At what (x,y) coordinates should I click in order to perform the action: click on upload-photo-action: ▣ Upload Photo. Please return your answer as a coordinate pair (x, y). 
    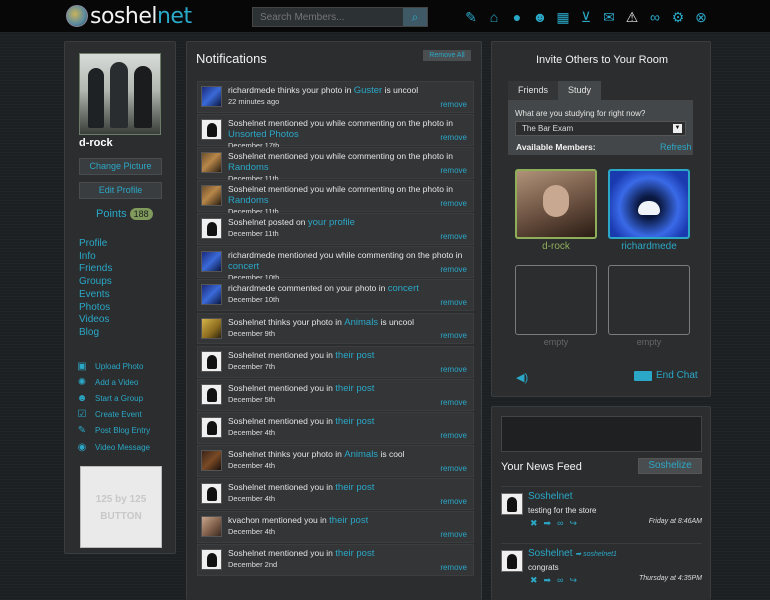
    Looking at the image, I should click on (113, 366).